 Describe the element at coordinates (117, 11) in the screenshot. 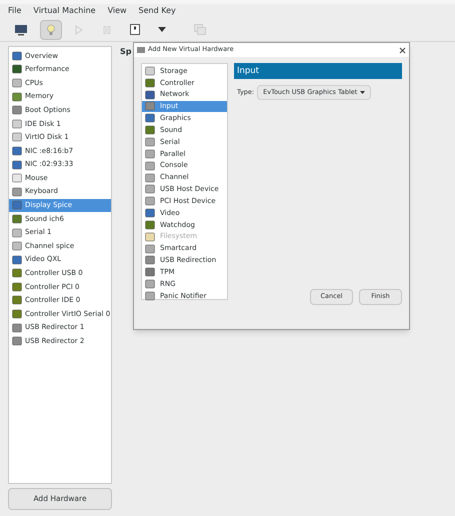

I see `menu-item: View` at that location.